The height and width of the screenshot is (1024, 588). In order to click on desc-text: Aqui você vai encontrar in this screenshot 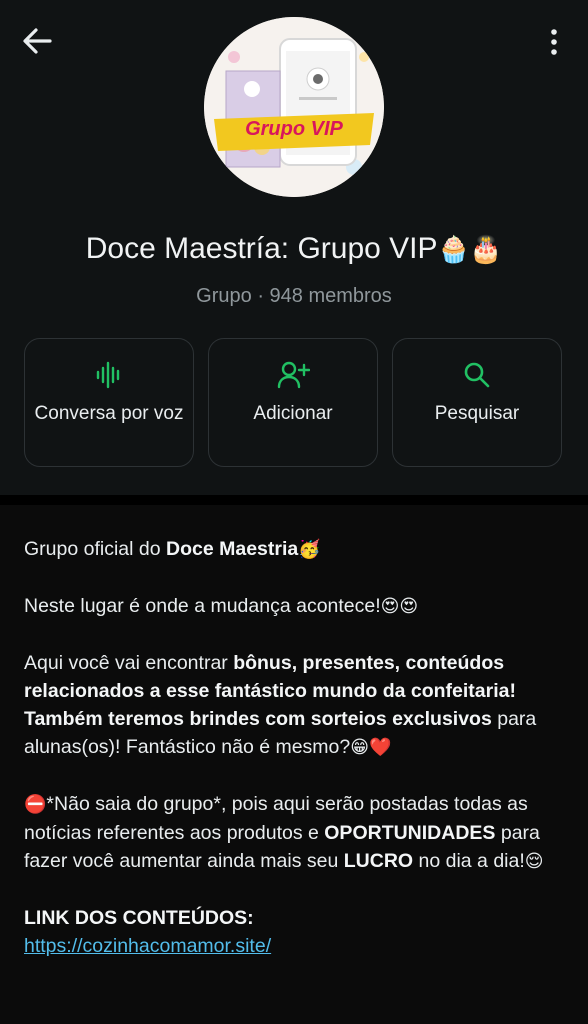, I will do `click(129, 663)`.